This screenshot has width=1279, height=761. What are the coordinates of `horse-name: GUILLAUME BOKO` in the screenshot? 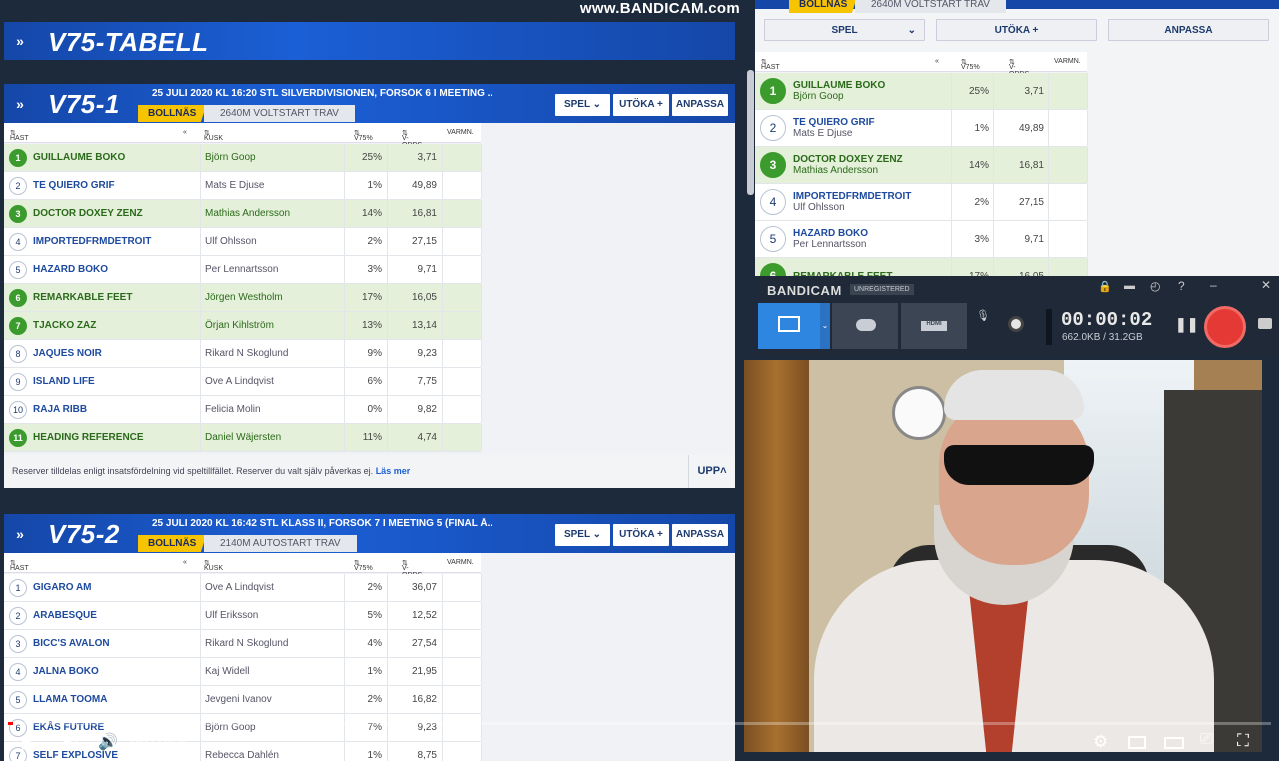 It's located at (839, 85).